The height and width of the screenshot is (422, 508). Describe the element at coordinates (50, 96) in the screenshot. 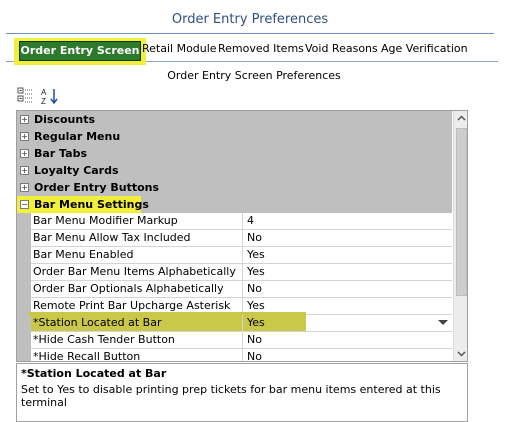

I see `sort-az-icon: A Z` at that location.